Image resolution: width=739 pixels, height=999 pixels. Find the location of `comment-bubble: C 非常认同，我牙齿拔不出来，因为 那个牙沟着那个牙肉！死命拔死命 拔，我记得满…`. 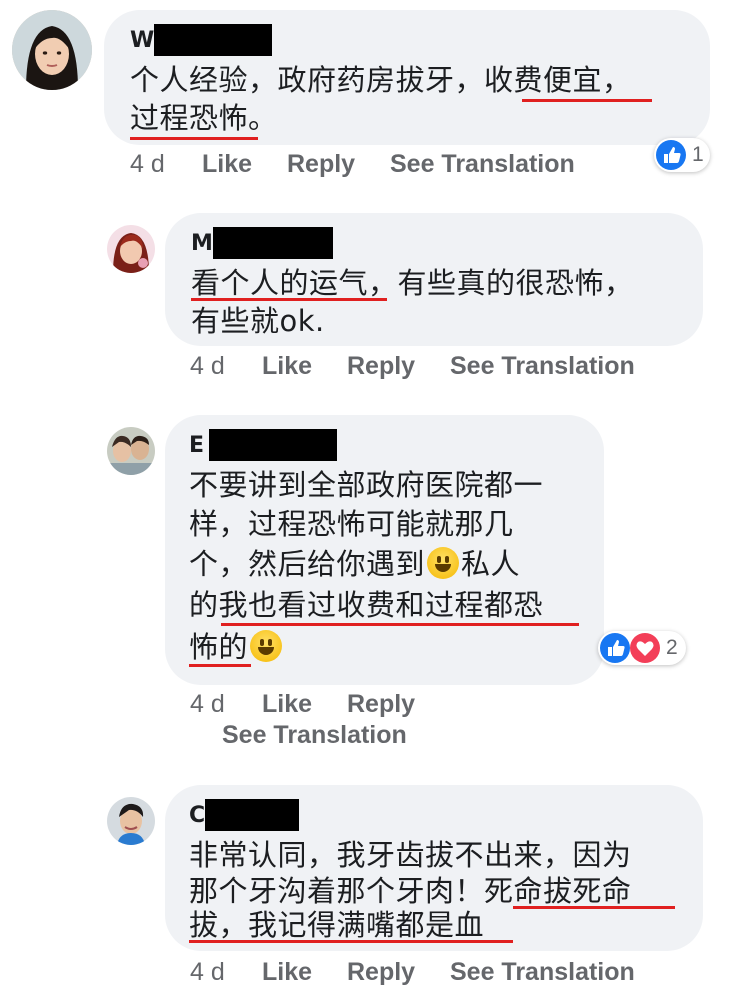

comment-bubble: C 非常认同，我牙齿拔不出来，因为 那个牙沟着那个牙肉！死命拔死命 拔，我记得满… is located at coordinates (434, 868).